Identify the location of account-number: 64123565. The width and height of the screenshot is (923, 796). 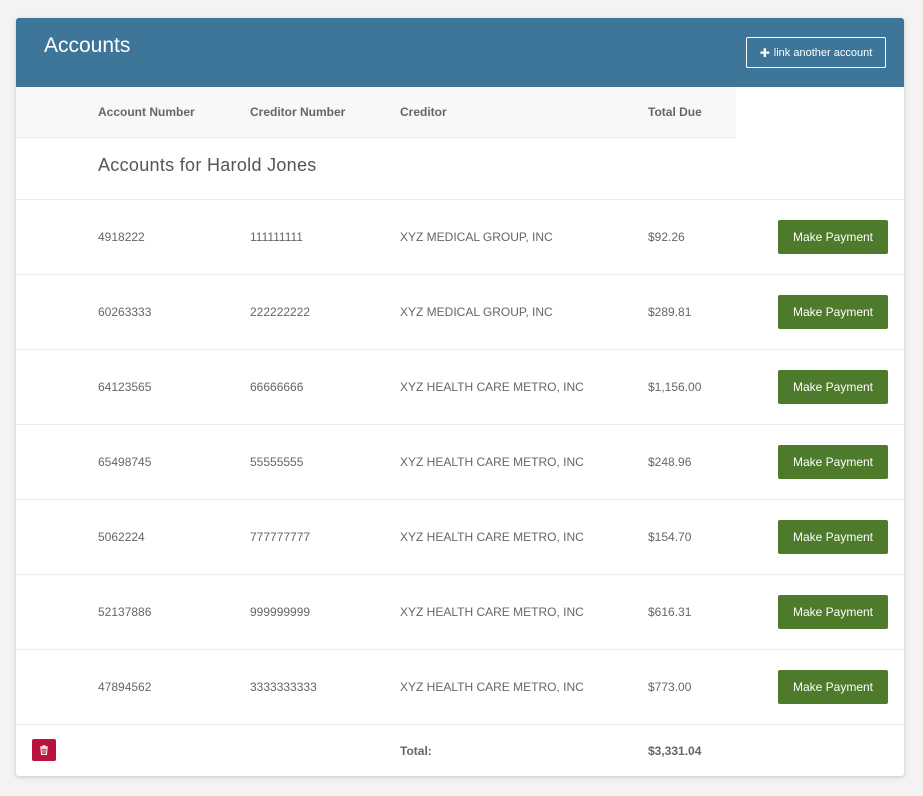
(125, 387).